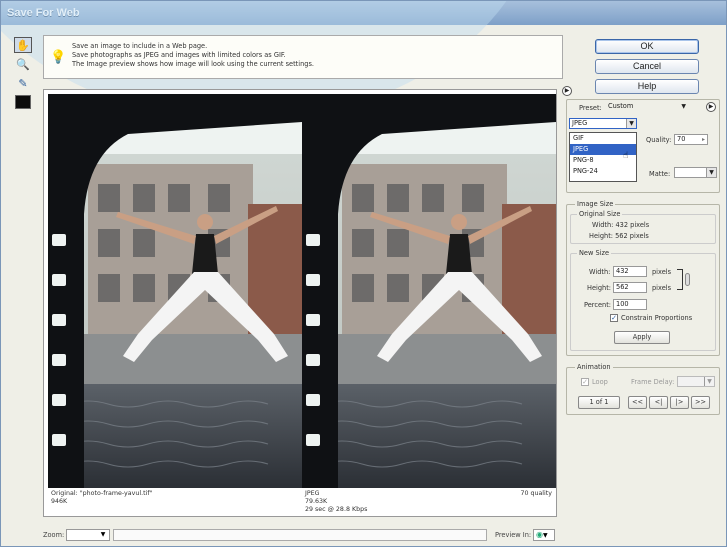 The width and height of the screenshot is (727, 547). I want to click on format-option-png24: PNG-24, so click(603, 171).